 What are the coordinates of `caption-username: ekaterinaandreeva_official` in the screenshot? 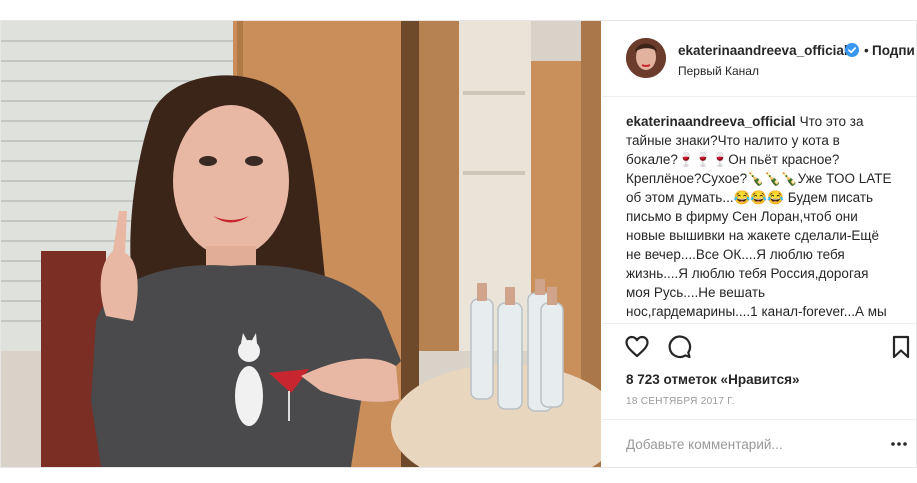 It's located at (711, 121).